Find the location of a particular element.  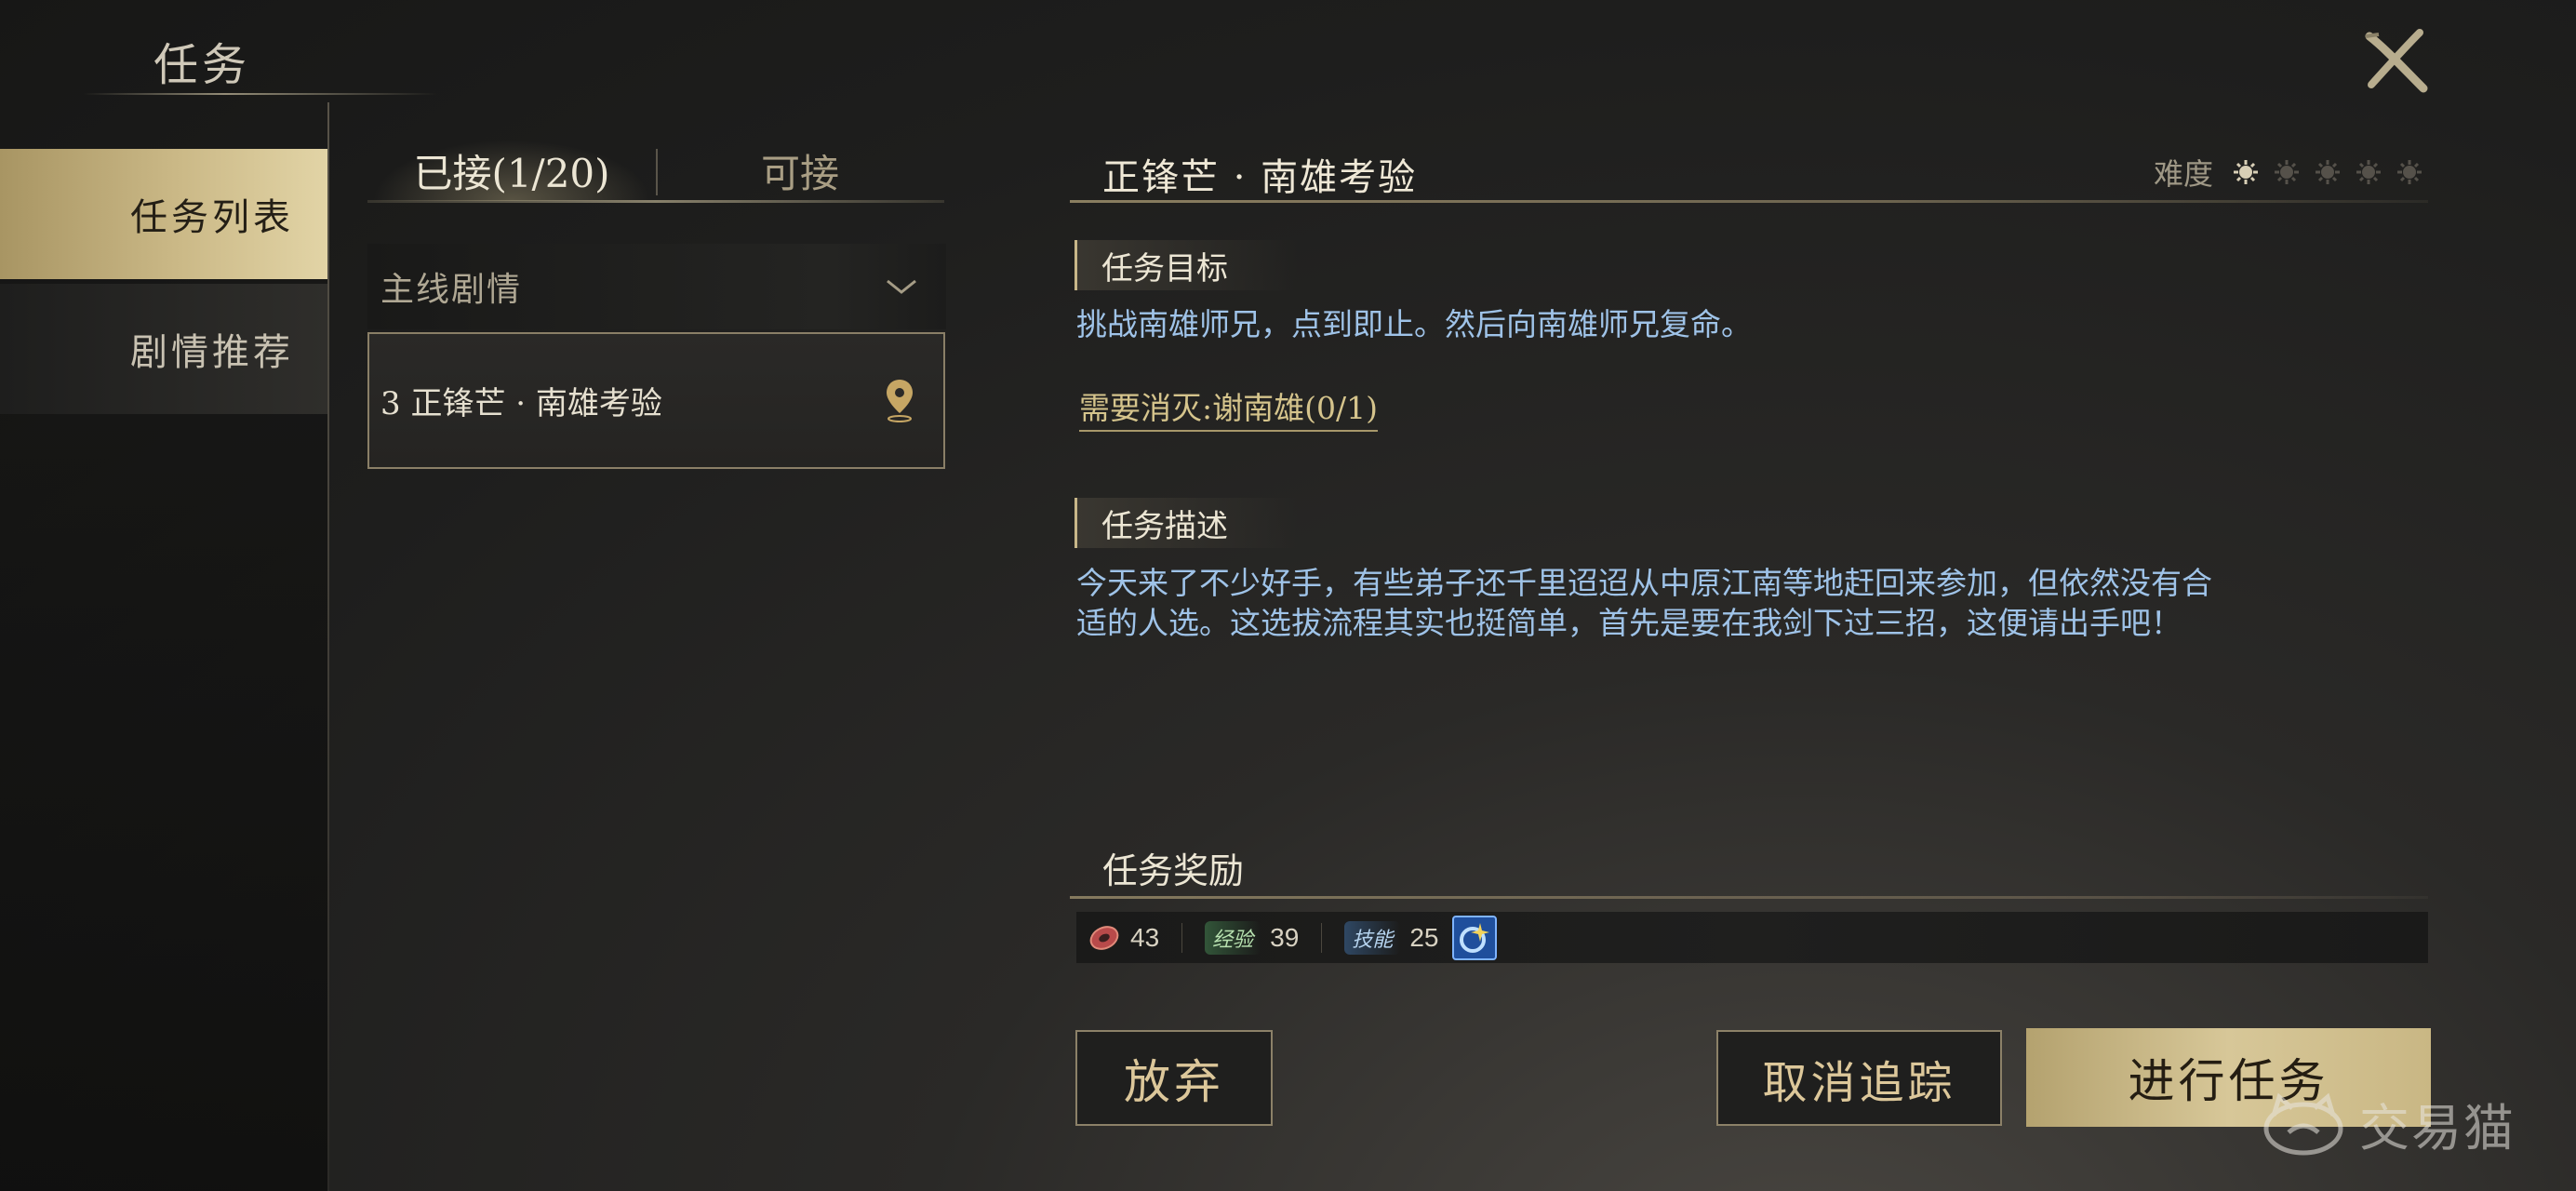

sidebar-item-label: 剧情推荐 is located at coordinates (212, 352).